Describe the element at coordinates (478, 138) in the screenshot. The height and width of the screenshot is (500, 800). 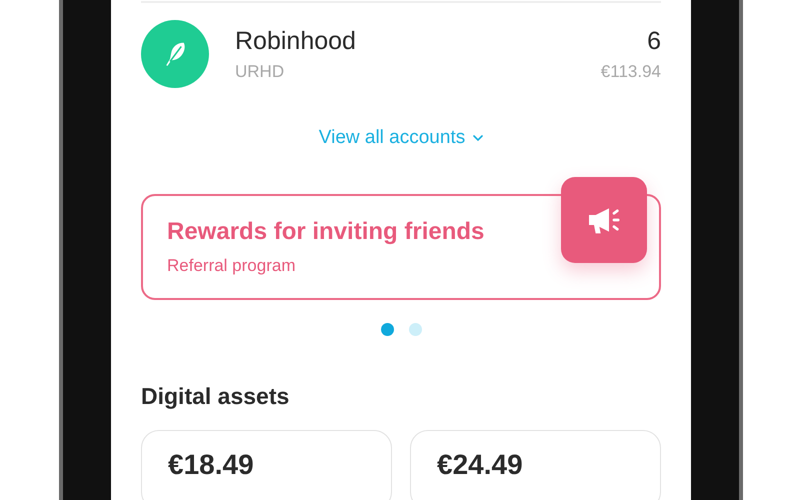
I see `chevron-down-icon` at that location.